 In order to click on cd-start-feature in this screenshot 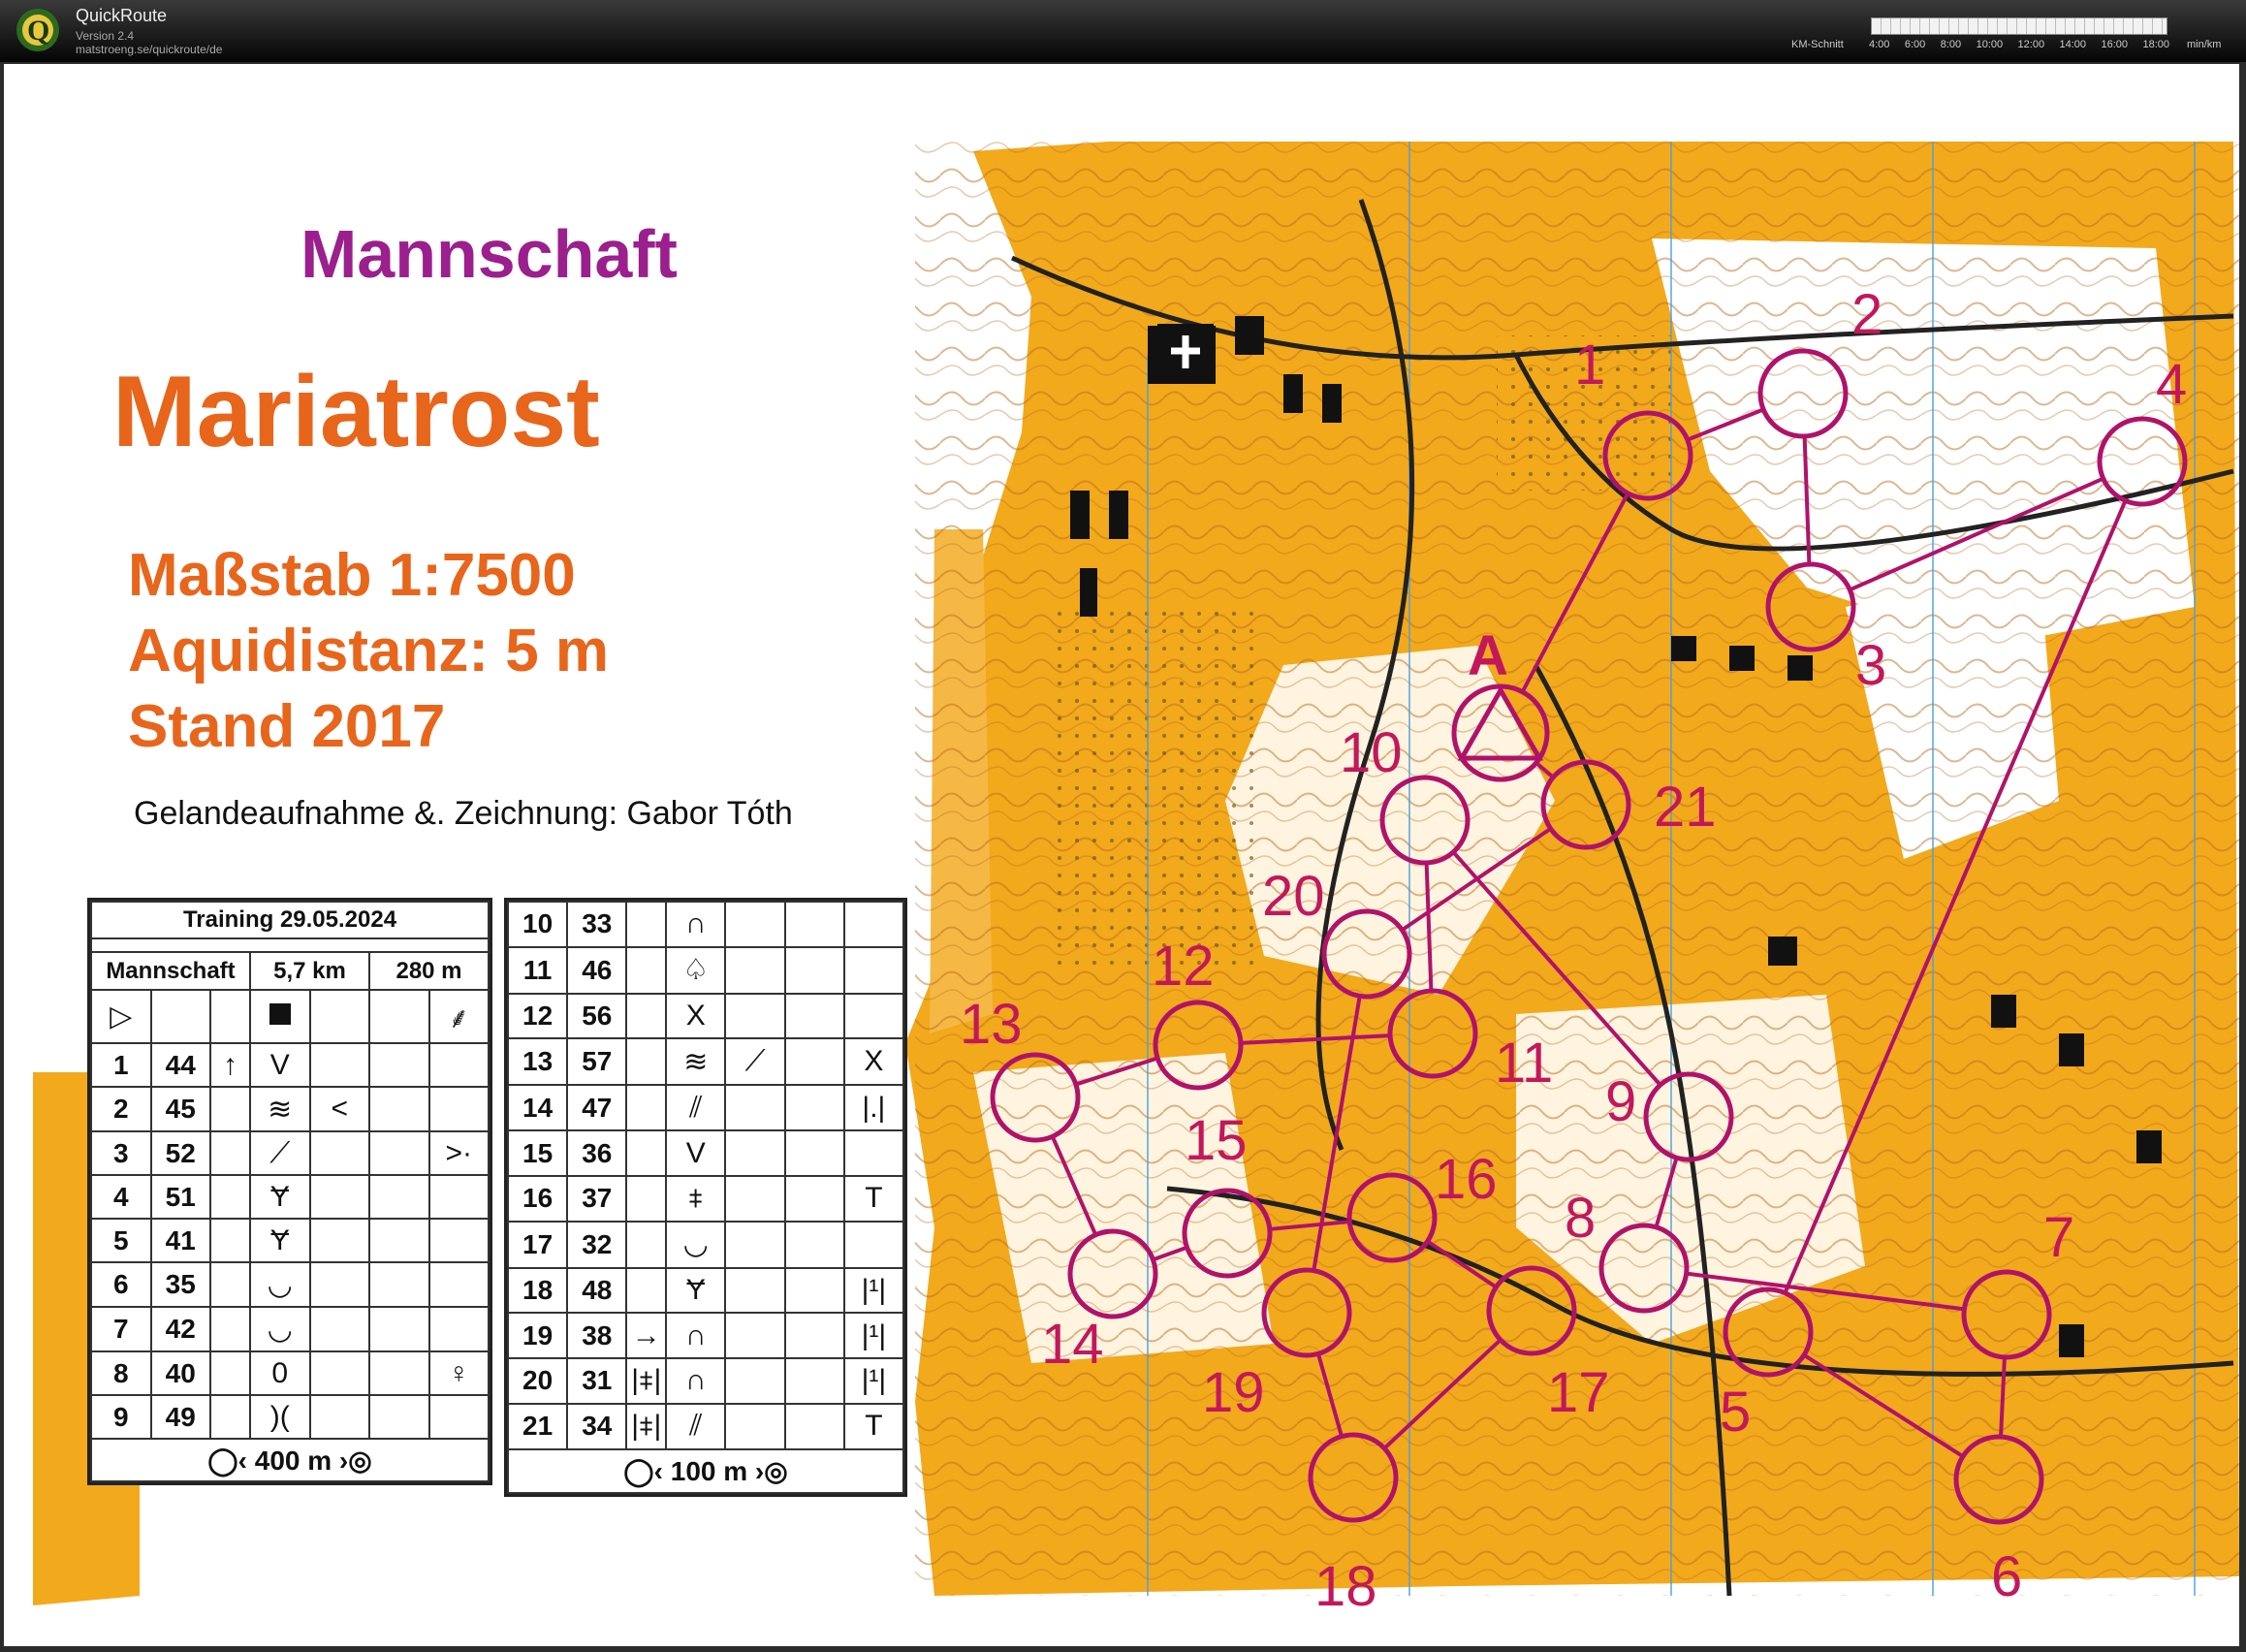, I will do `click(280, 1017)`.